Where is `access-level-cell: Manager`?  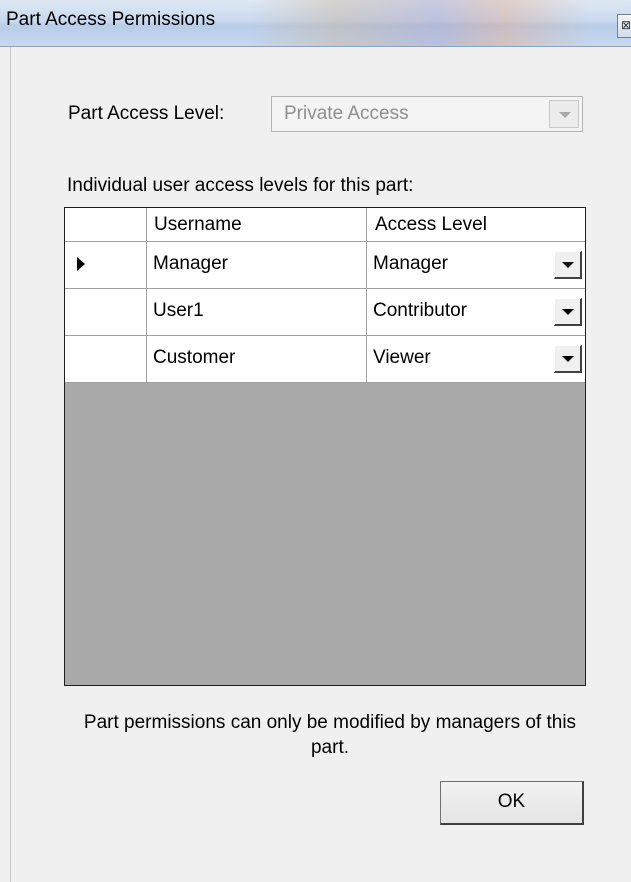 access-level-cell: Manager is located at coordinates (476, 265).